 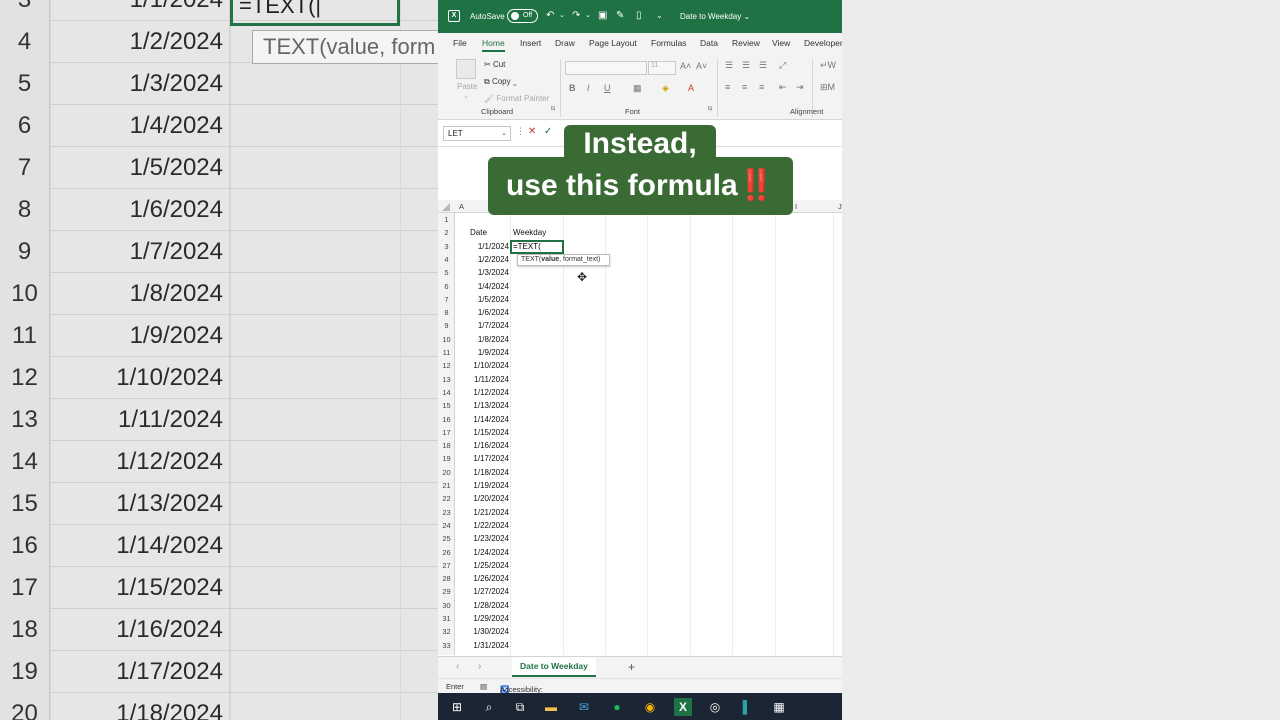 What do you see at coordinates (489, 707) in the screenshot?
I see `search-icon: ⌕` at bounding box center [489, 707].